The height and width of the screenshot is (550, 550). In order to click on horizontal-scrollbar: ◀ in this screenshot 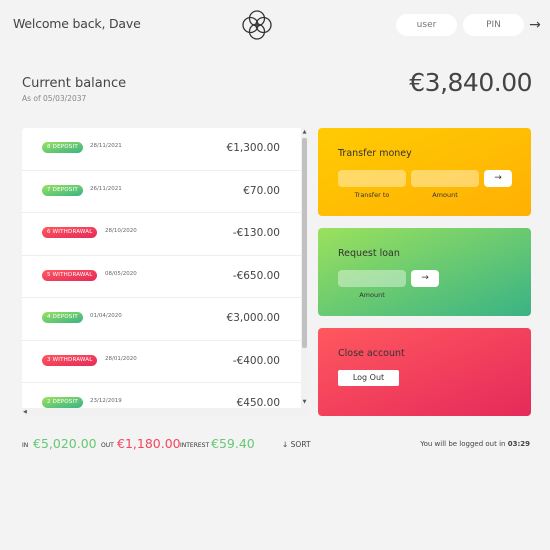, I will do `click(165, 412)`.